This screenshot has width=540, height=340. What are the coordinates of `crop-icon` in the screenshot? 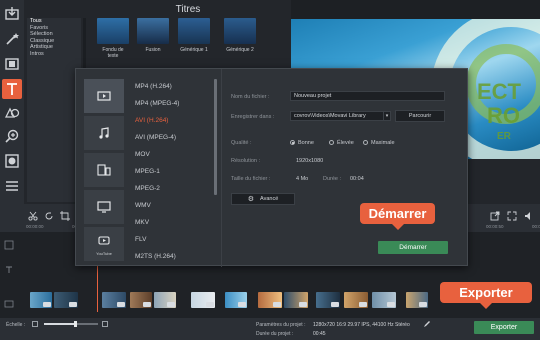 It's located at (65, 214).